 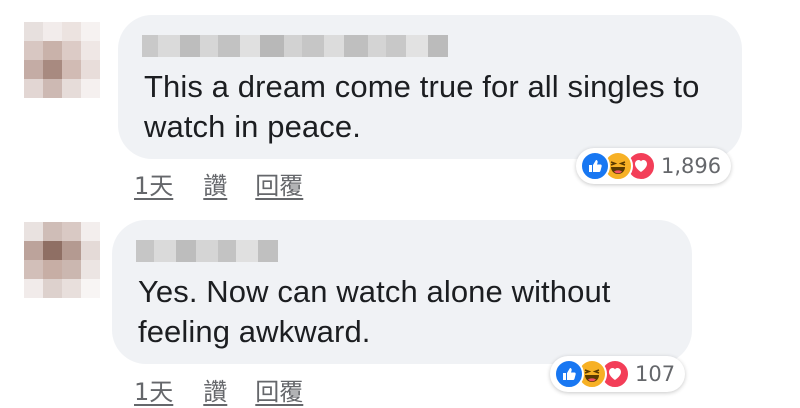 I want to click on reaction-count: 107, so click(x=655, y=374).